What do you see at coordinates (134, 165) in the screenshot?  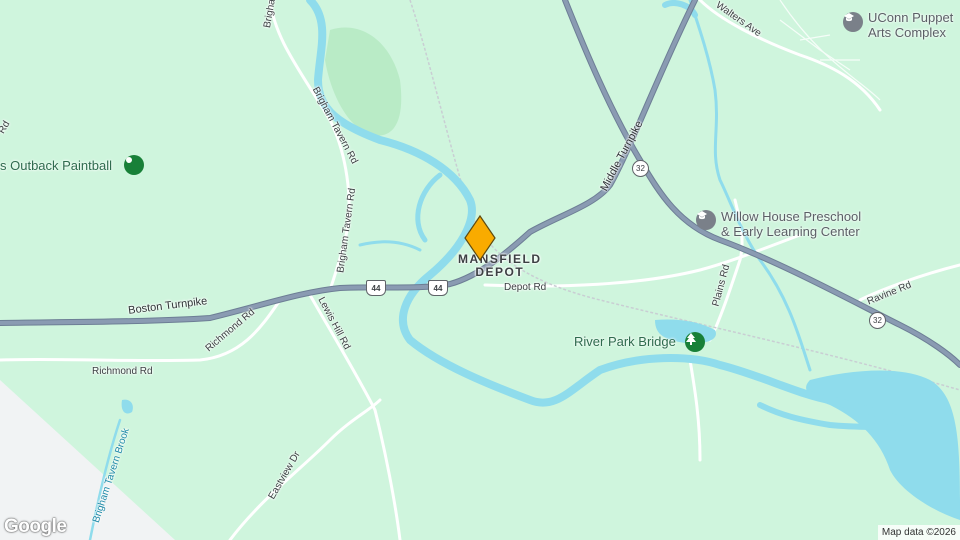 I see `recreation-icon` at bounding box center [134, 165].